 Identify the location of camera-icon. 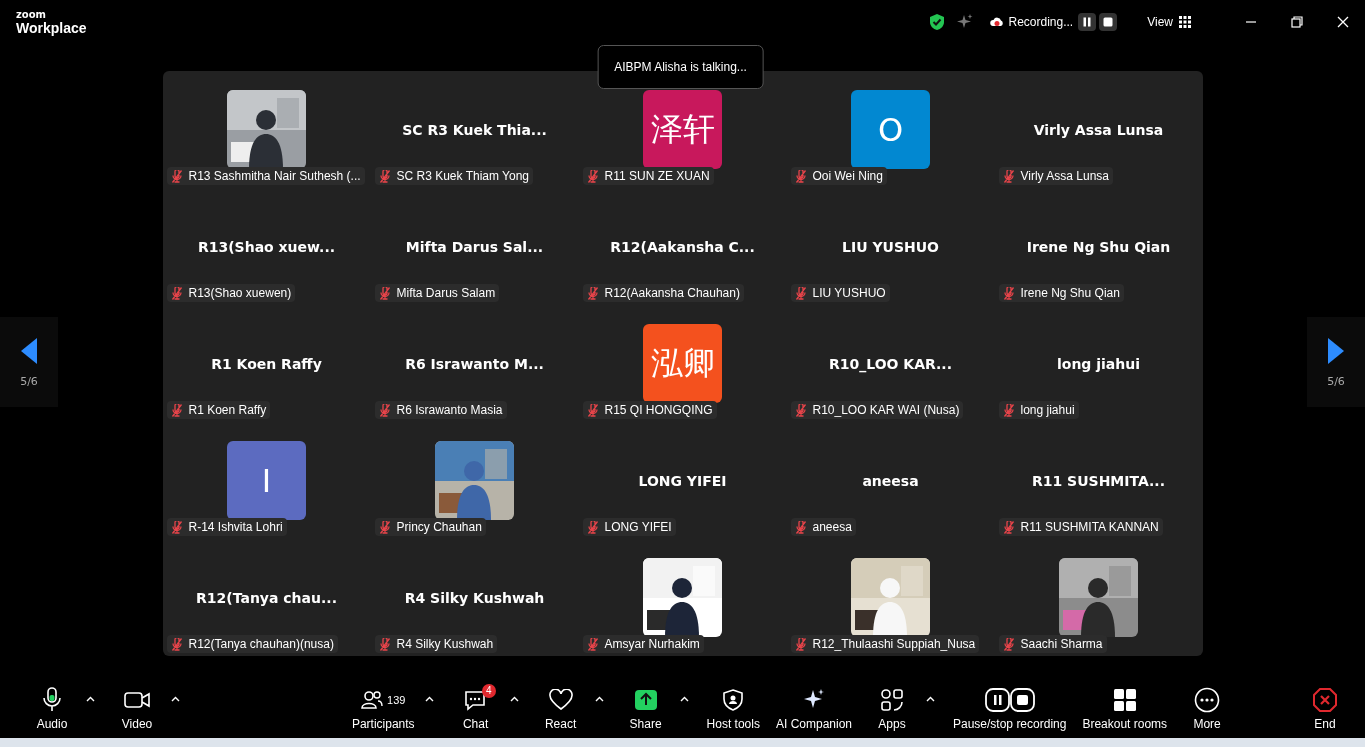
(137, 700).